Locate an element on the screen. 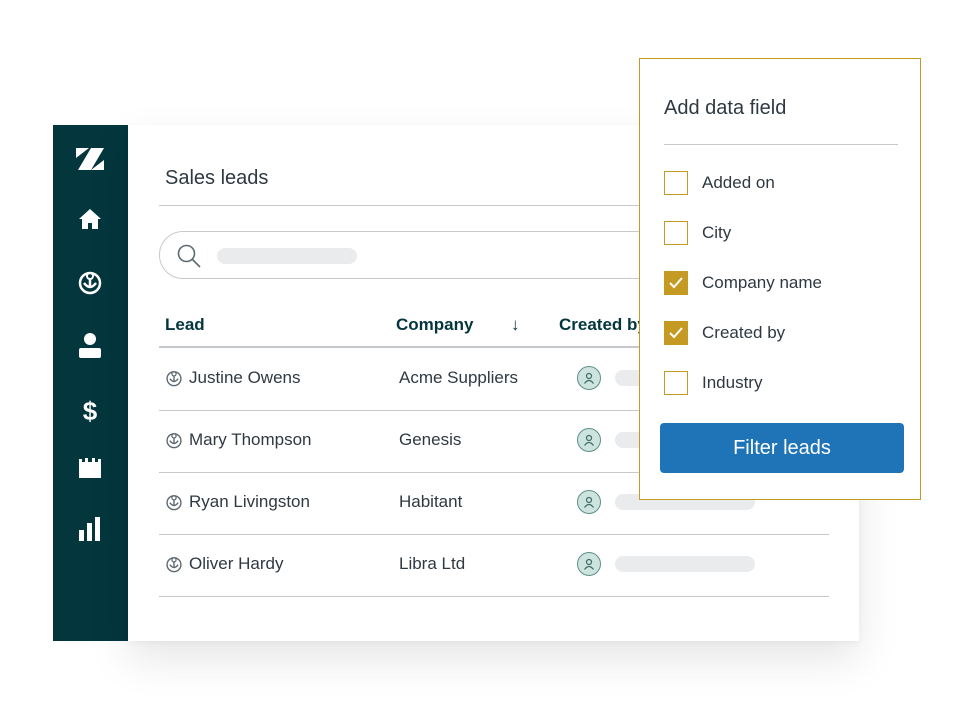  column-header-lead: Lead is located at coordinates (185, 325).